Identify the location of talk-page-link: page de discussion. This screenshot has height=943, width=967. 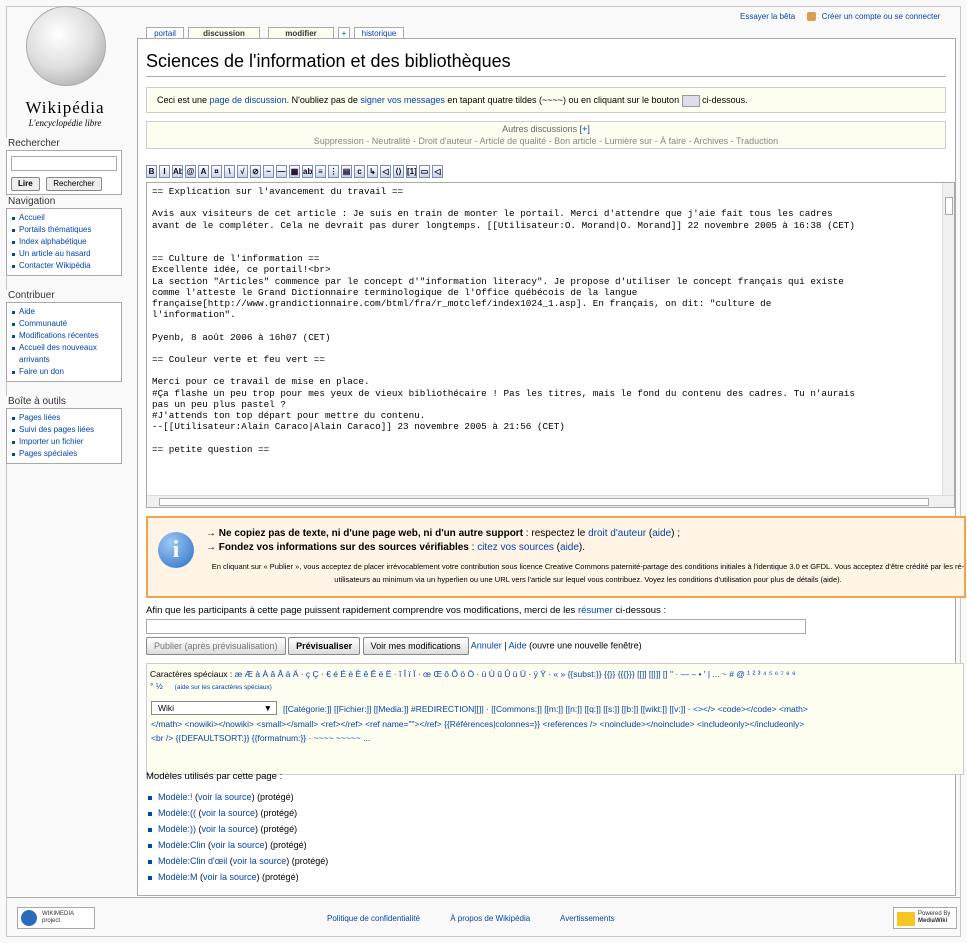
(248, 100).